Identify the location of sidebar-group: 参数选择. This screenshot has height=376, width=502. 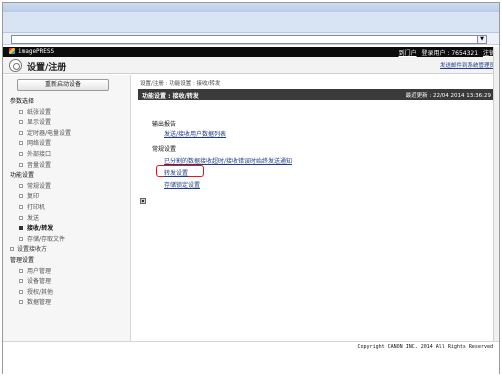
(66, 102).